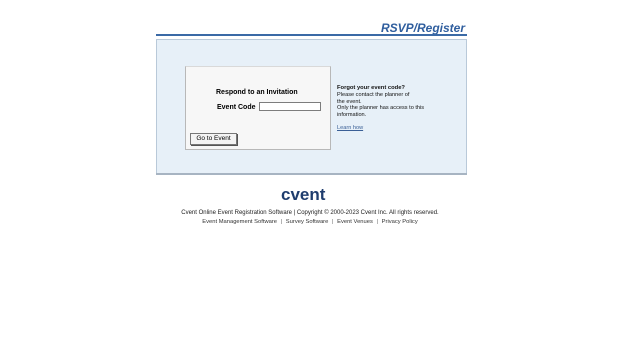  Describe the element at coordinates (422, 28) in the screenshot. I see `page-title: RSVP/Register` at that location.